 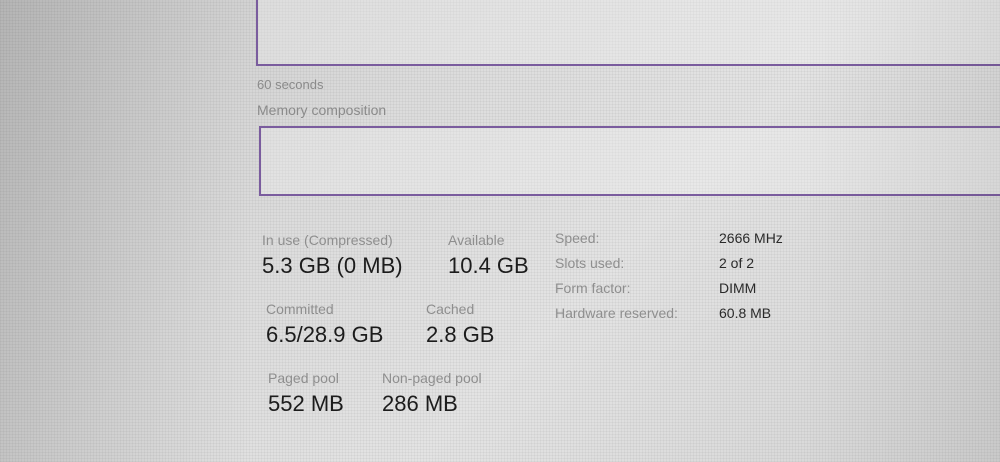 What do you see at coordinates (420, 403) in the screenshot?
I see `stat-non-paged-pool-value: 286 MB` at bounding box center [420, 403].